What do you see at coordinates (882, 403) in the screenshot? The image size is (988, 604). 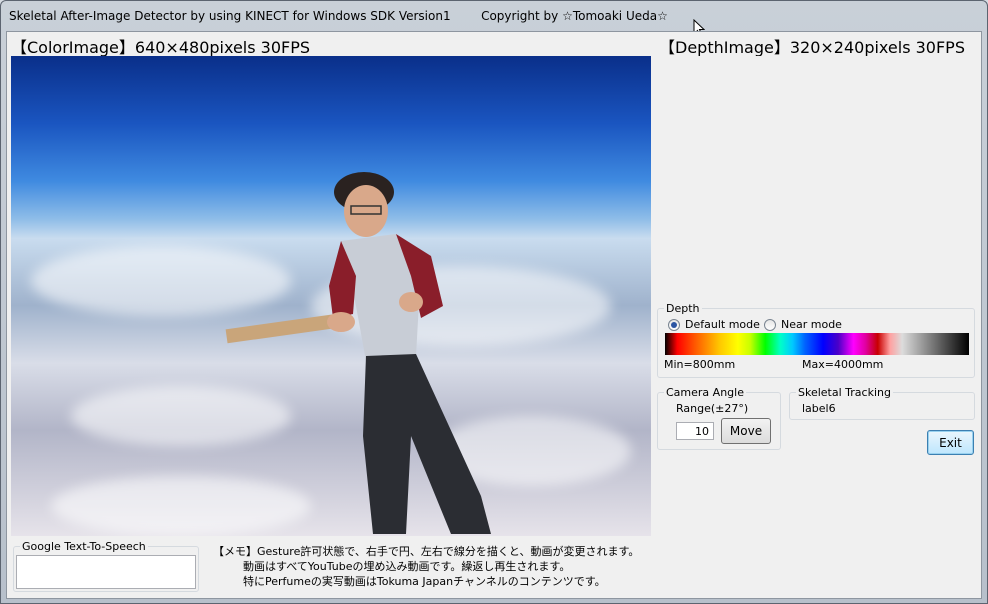 I see `skeletal-tracking-group: Skeletal Tracking label6` at bounding box center [882, 403].